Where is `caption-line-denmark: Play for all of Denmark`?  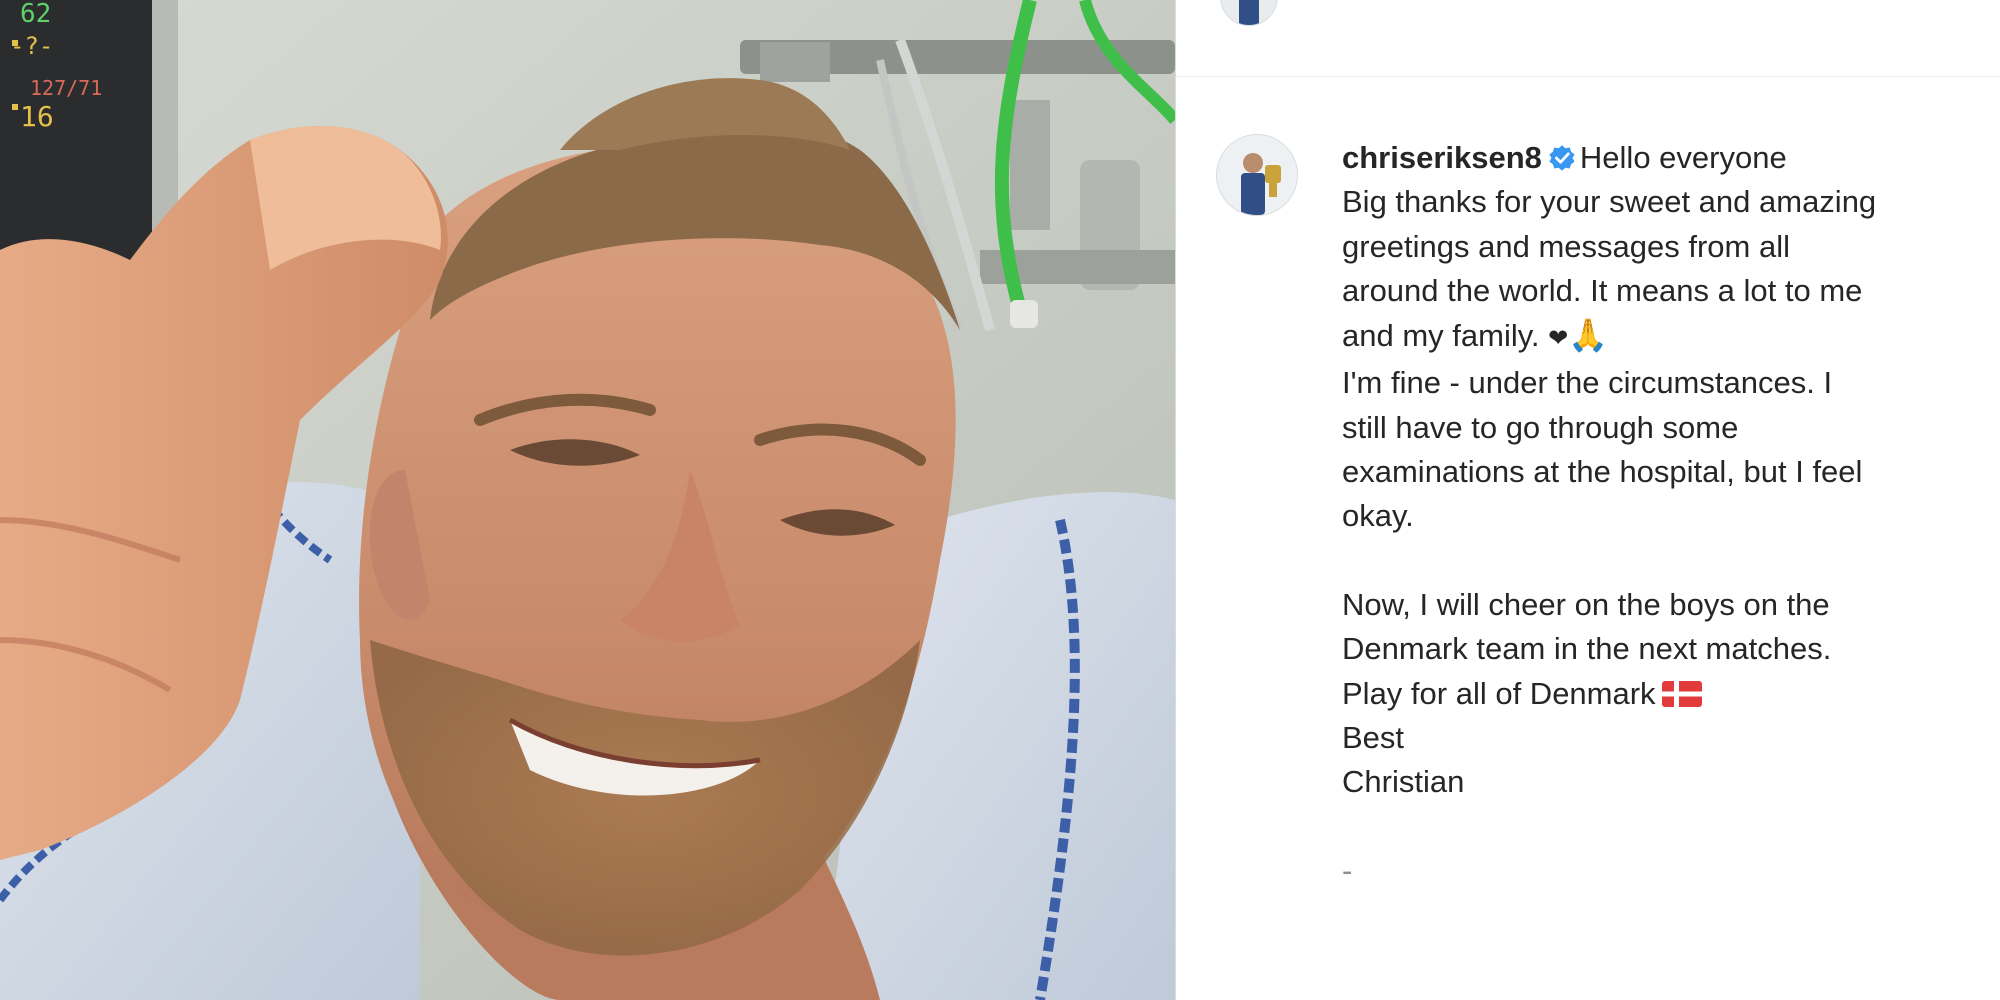
caption-line-denmark: Play for all of Denmark is located at coordinates (1662, 694).